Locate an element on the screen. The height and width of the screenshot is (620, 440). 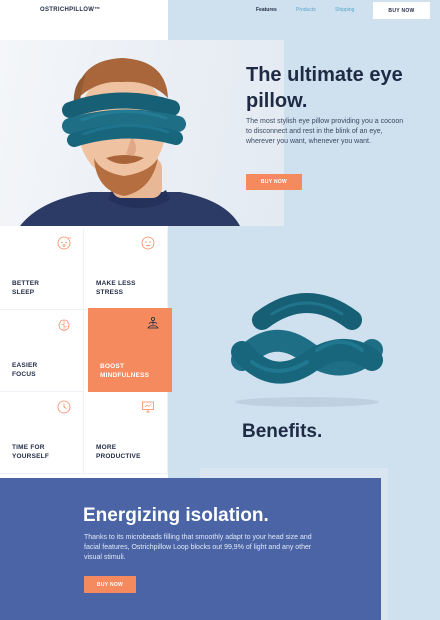
sleepy-face-icon: zz is located at coordinates (64, 243).